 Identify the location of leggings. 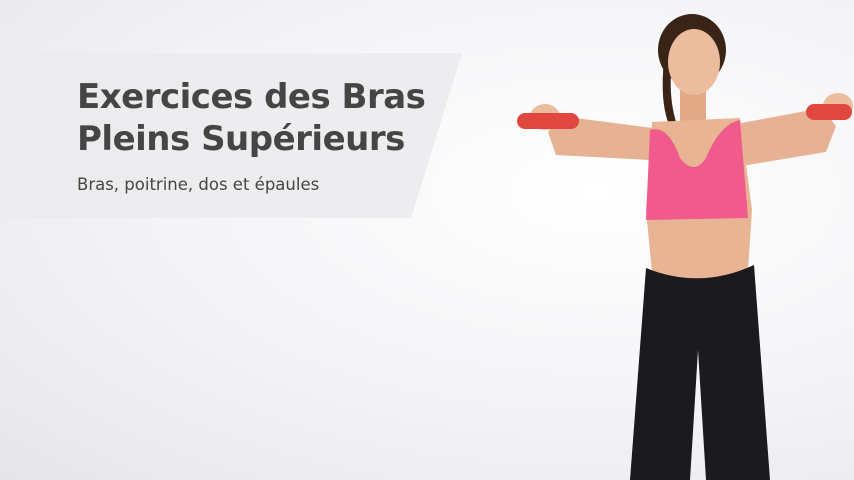
(700, 372).